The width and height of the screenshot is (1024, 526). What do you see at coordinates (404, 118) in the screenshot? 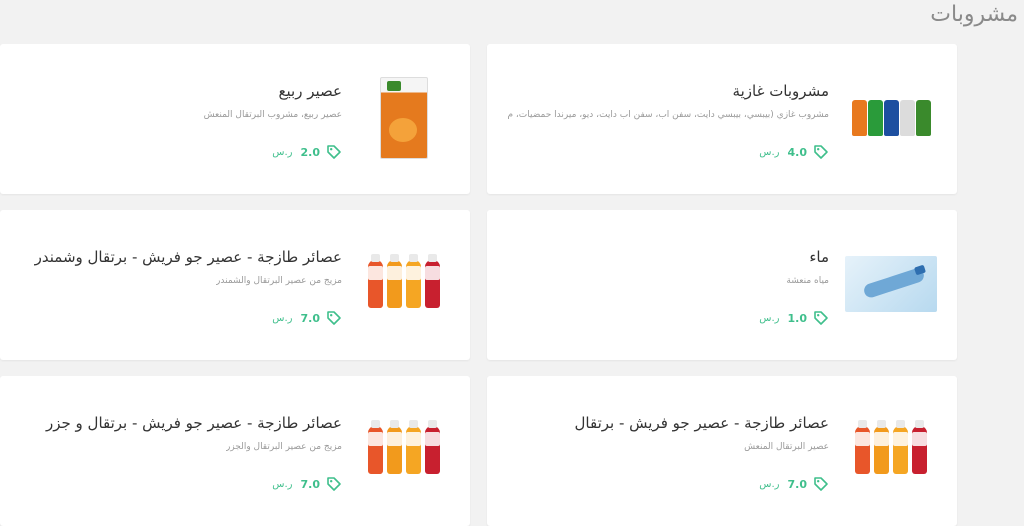
I see `juice-box-image` at bounding box center [404, 118].